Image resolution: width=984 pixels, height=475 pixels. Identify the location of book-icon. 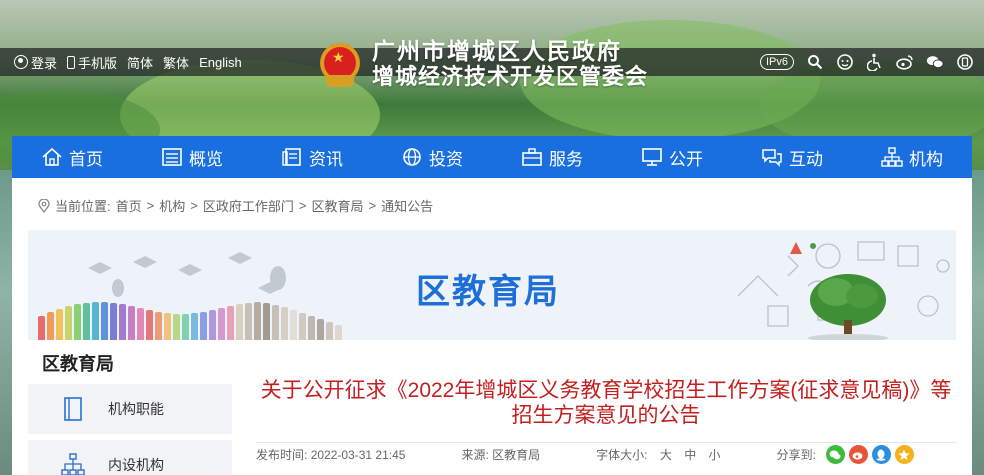
(73, 409).